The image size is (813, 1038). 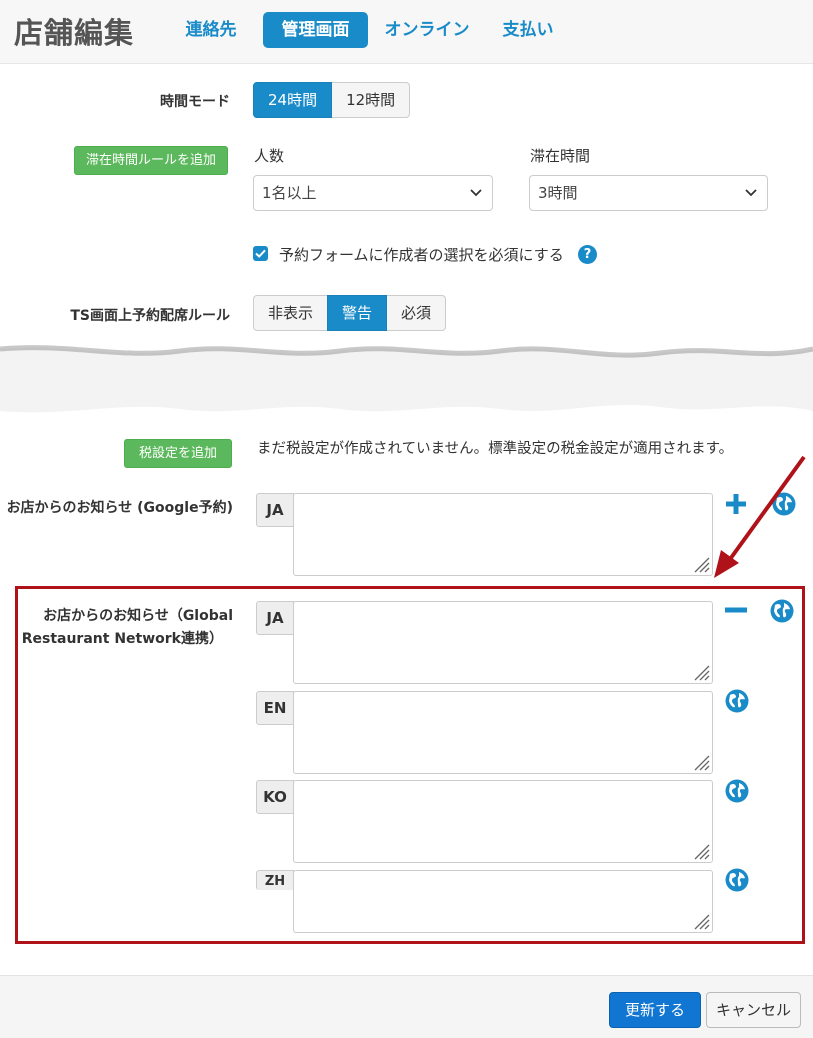 What do you see at coordinates (151, 160) in the screenshot?
I see `add-stay-rule-button: 滞在時間ルールを追加` at bounding box center [151, 160].